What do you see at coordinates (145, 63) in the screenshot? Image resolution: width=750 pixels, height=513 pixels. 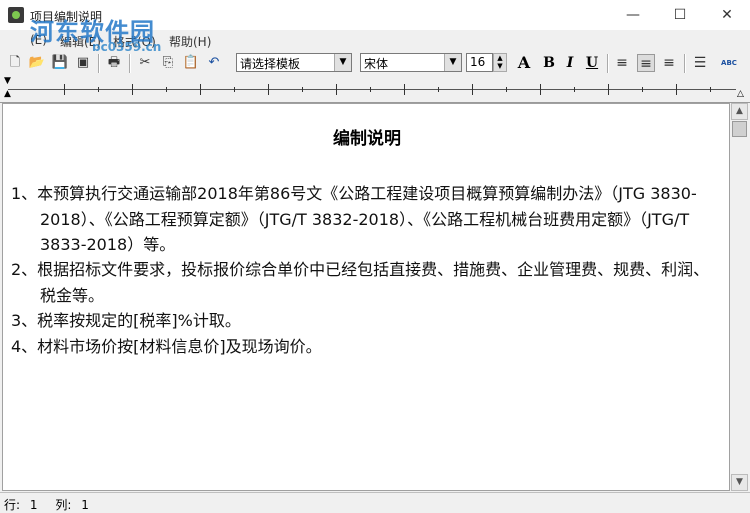 I see `cut-icon: ✂` at bounding box center [145, 63].